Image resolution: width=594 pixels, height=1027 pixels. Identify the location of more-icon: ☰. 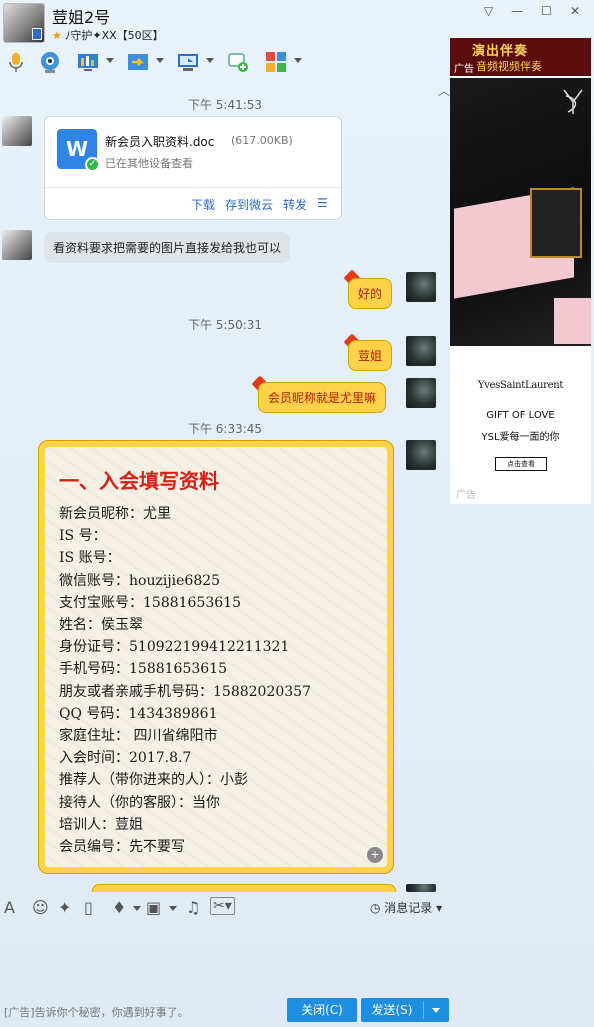
(322, 203).